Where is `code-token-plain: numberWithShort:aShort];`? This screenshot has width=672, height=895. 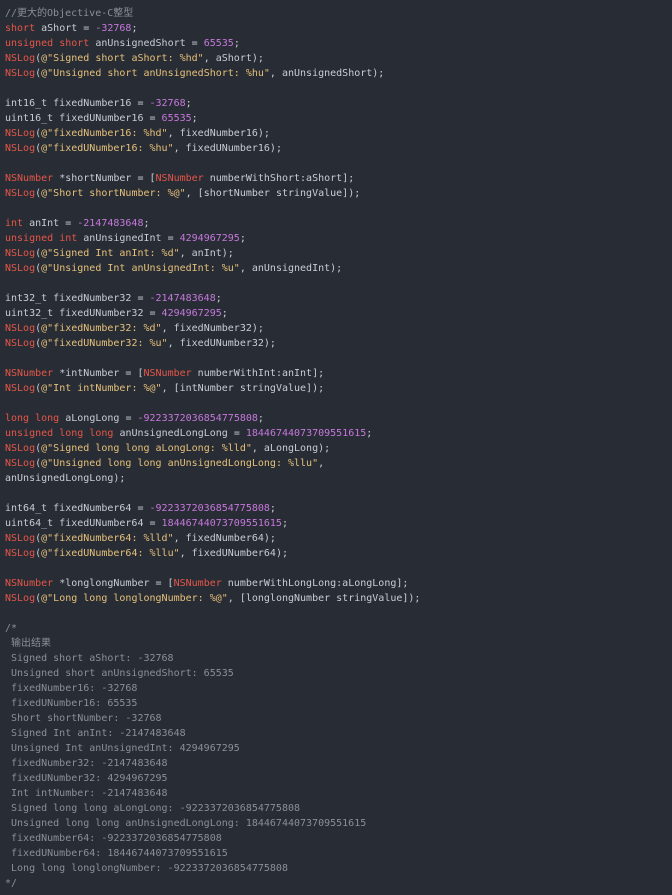
code-token-plain: numberWithShort:aShort]; is located at coordinates (279, 178).